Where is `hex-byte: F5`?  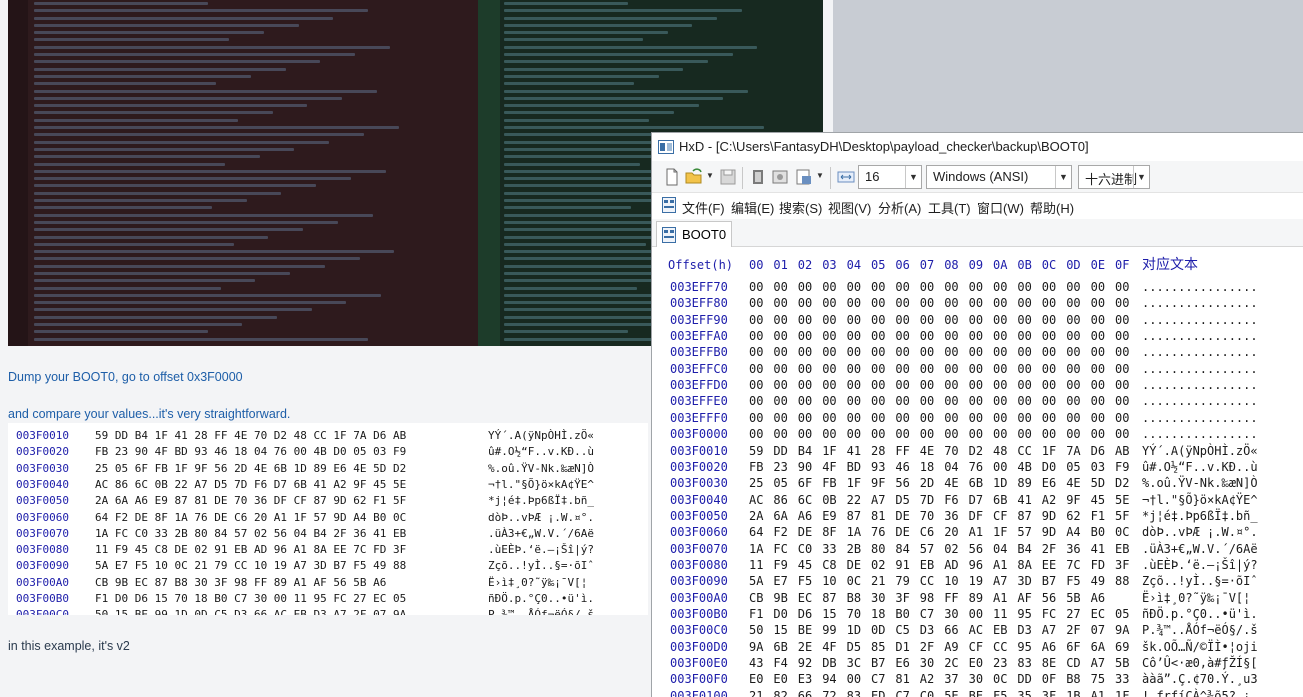
hex-byte: F5 is located at coordinates (809, 581).